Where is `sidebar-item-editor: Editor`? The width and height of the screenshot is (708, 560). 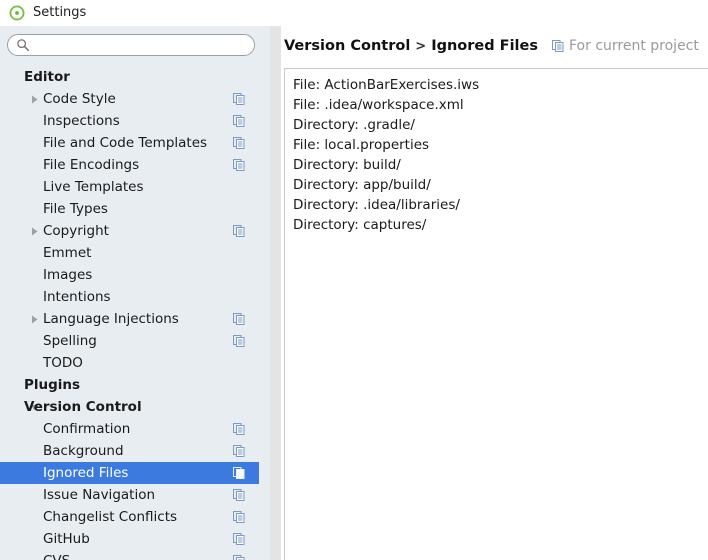
sidebar-item-editor: Editor is located at coordinates (129, 77).